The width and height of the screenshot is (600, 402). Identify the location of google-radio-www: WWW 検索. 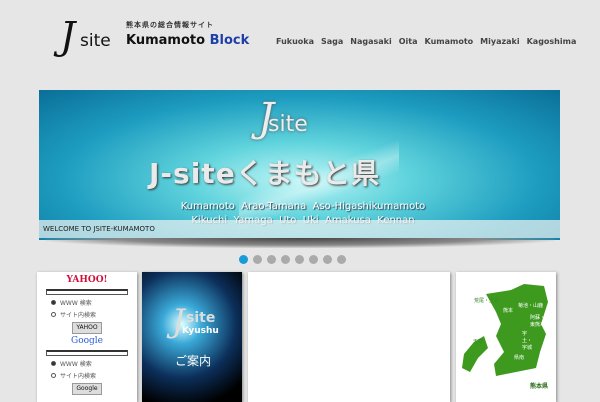
(94, 363).